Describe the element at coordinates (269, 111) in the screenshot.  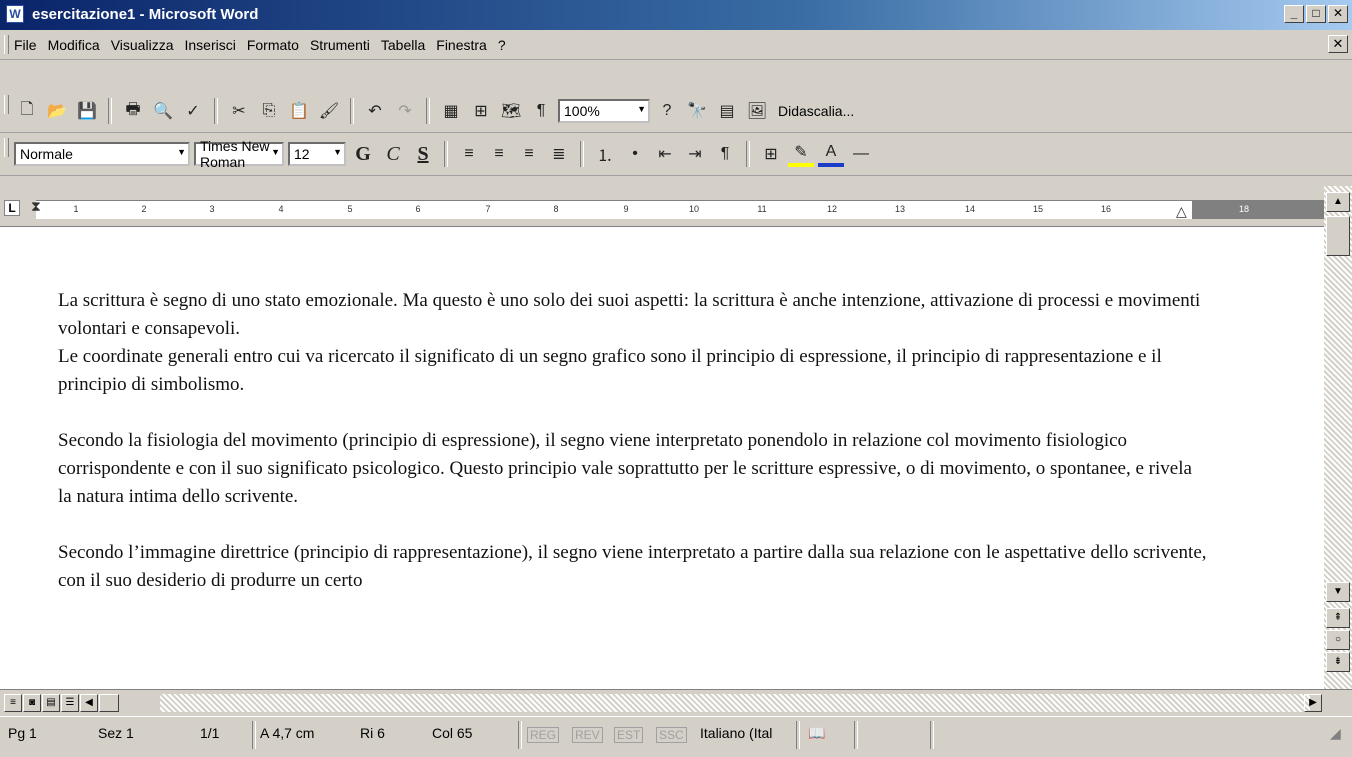
I see `copy-icon: ⎘` at that location.